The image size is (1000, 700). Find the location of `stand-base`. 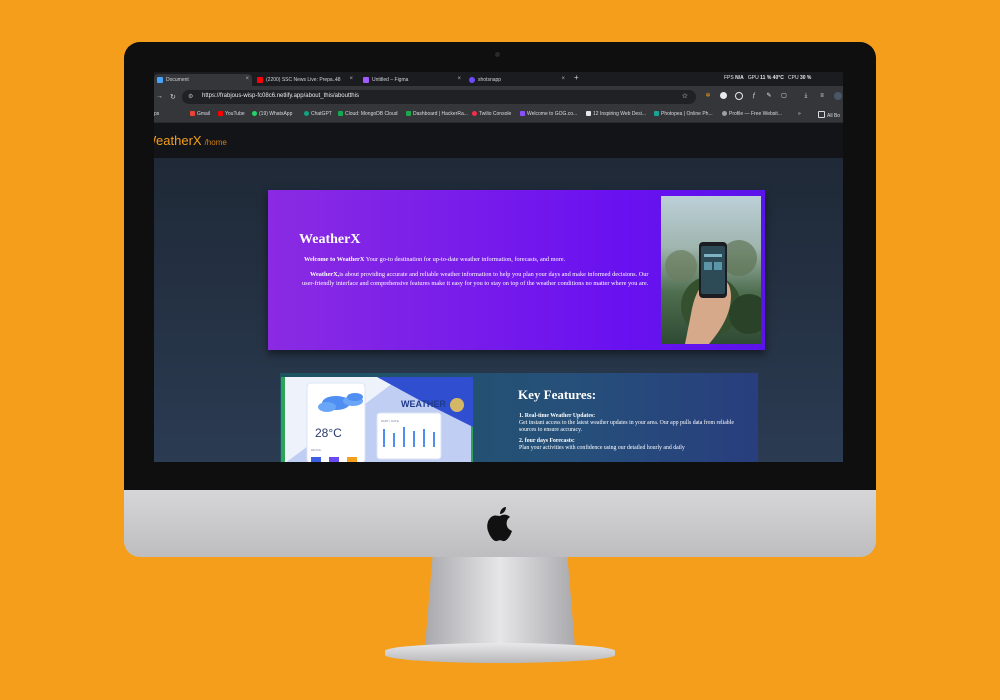

stand-base is located at coordinates (500, 653).